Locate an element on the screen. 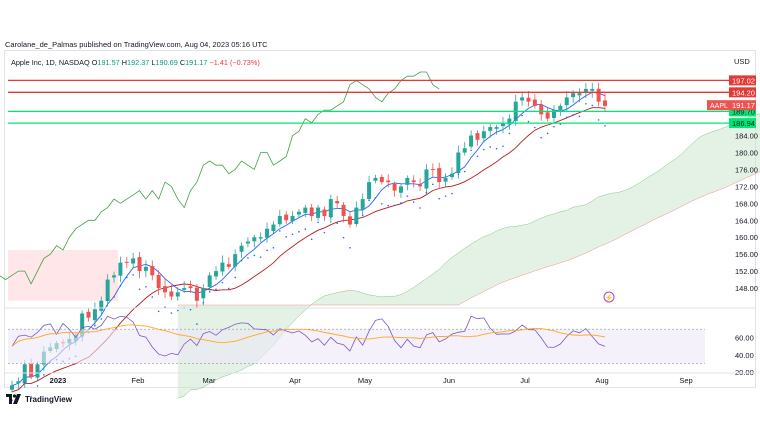  symbol-name: Apple Inc, 1D, NASDAQ is located at coordinates (50, 62).